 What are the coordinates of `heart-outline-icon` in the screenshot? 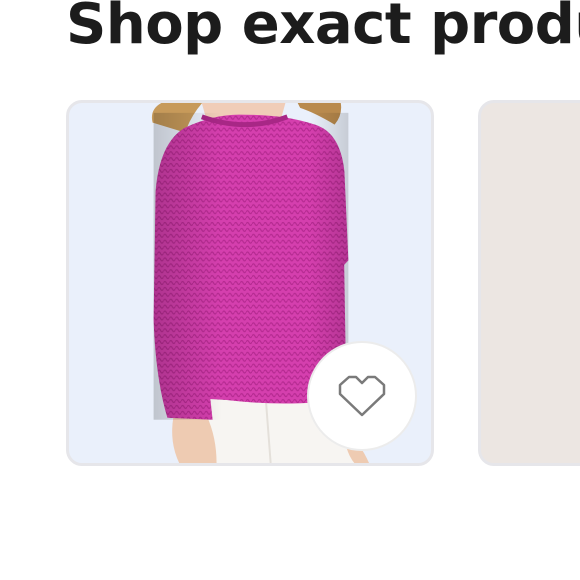 It's located at (362, 396).